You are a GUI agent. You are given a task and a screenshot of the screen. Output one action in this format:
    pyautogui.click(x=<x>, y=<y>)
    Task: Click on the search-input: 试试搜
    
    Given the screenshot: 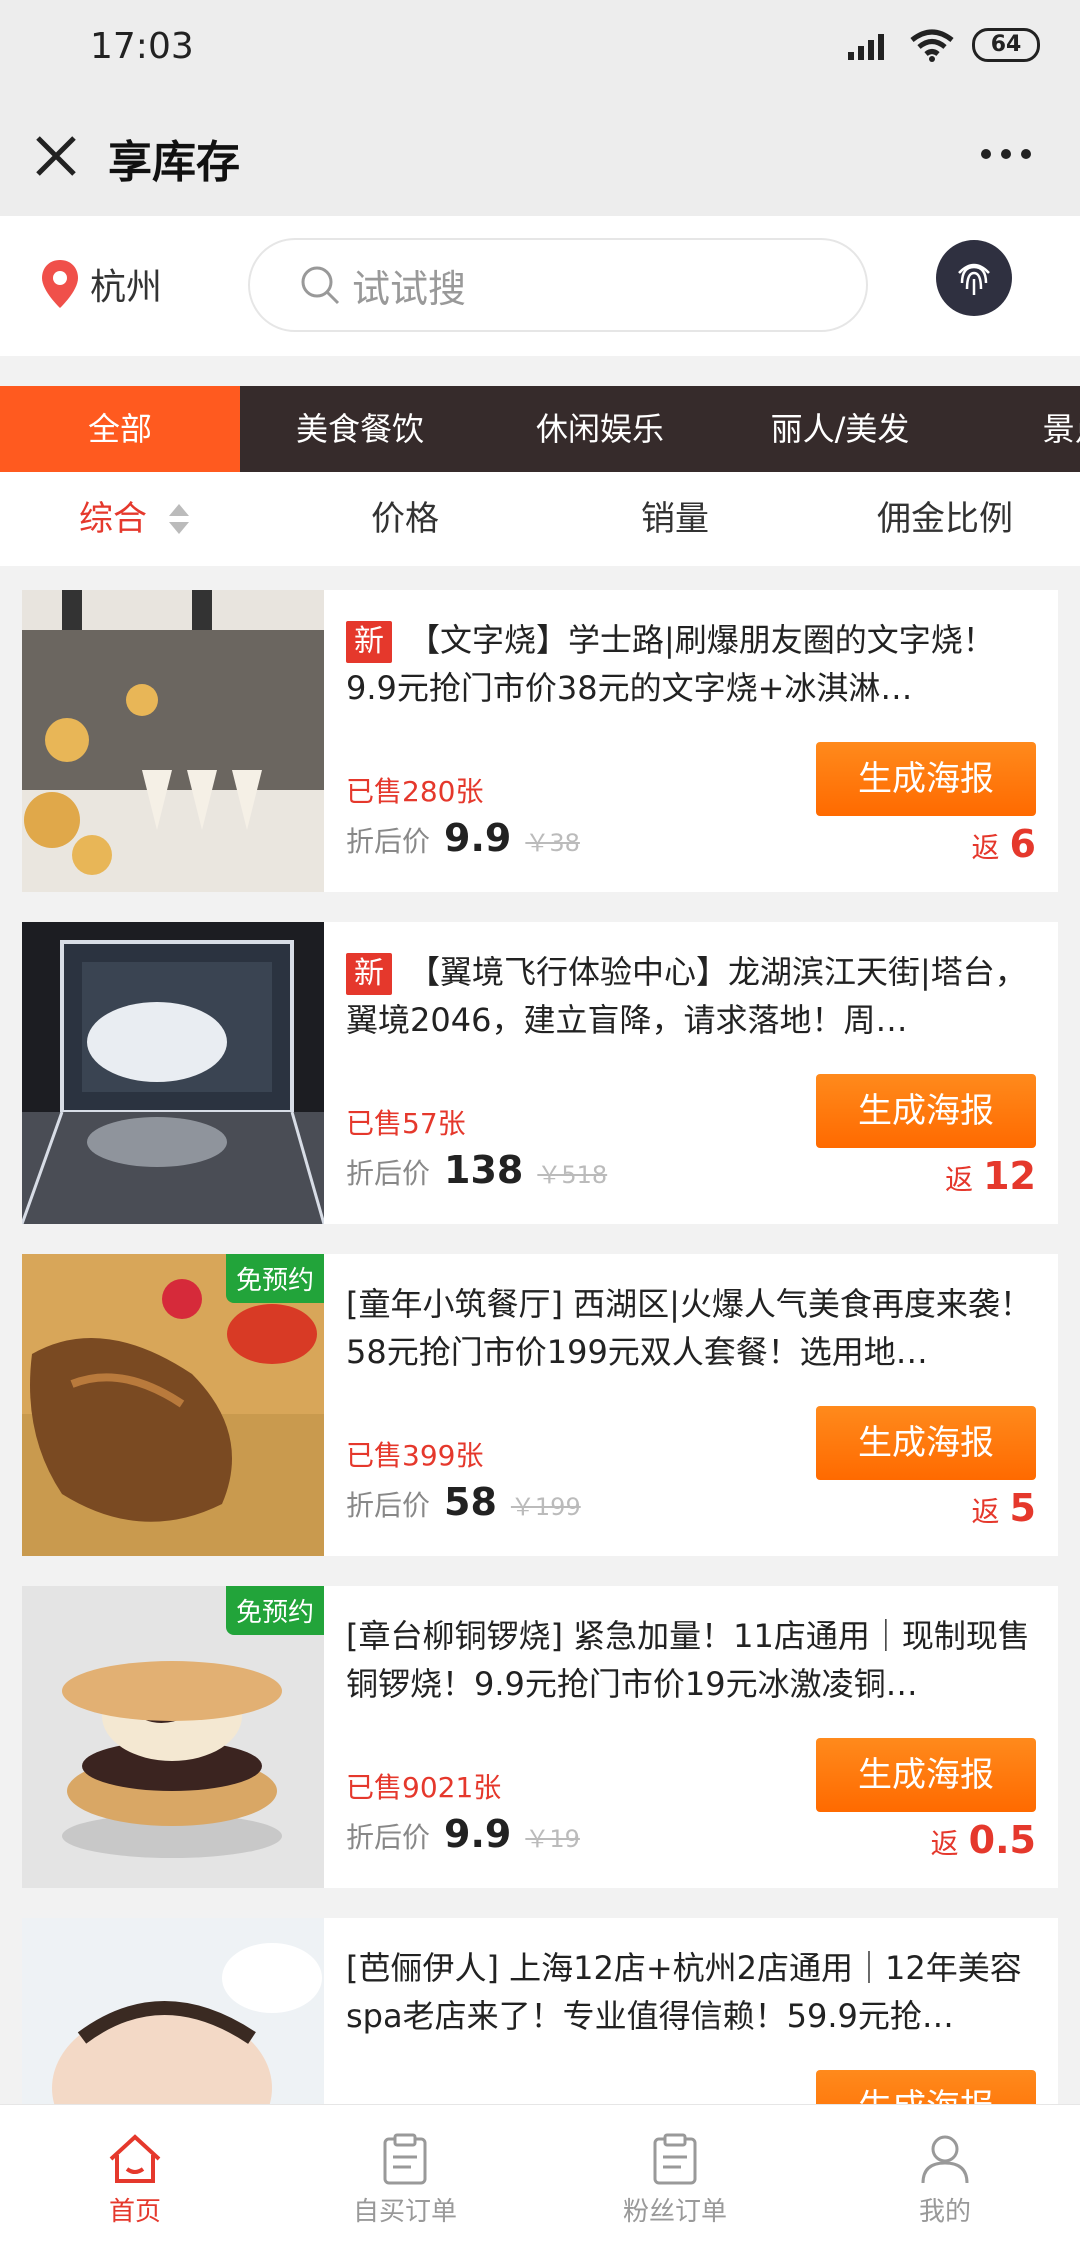 What is the action you would take?
    pyautogui.click(x=558, y=285)
    